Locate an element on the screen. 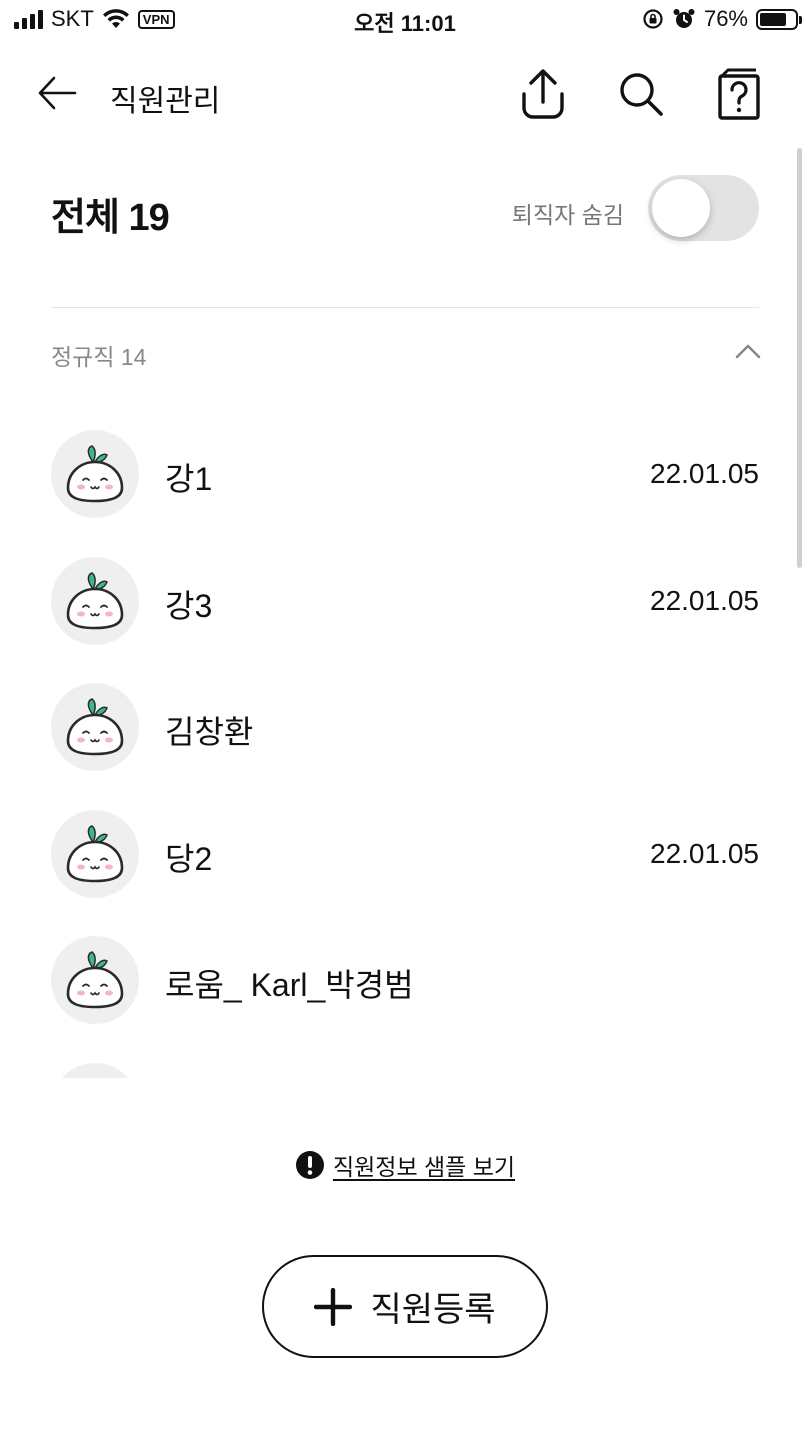 The width and height of the screenshot is (810, 1440). employee-row: 김창환 is located at coordinates (400, 726).